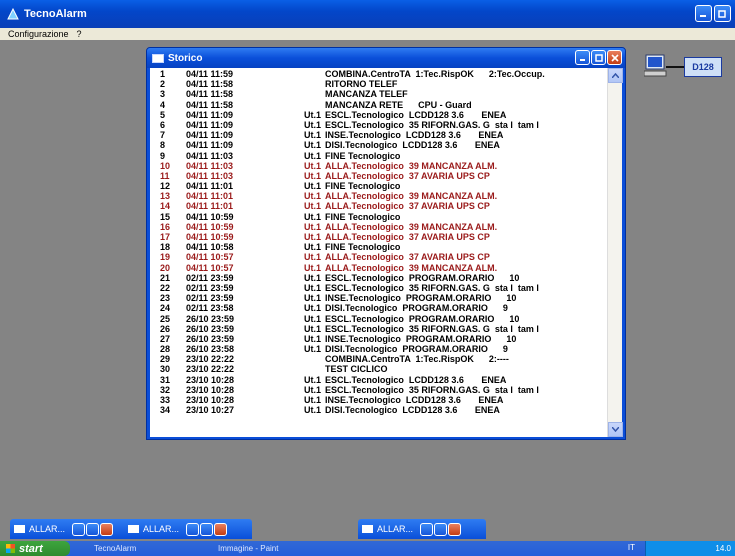  I want to click on storico-minimize-button, so click(582, 57).